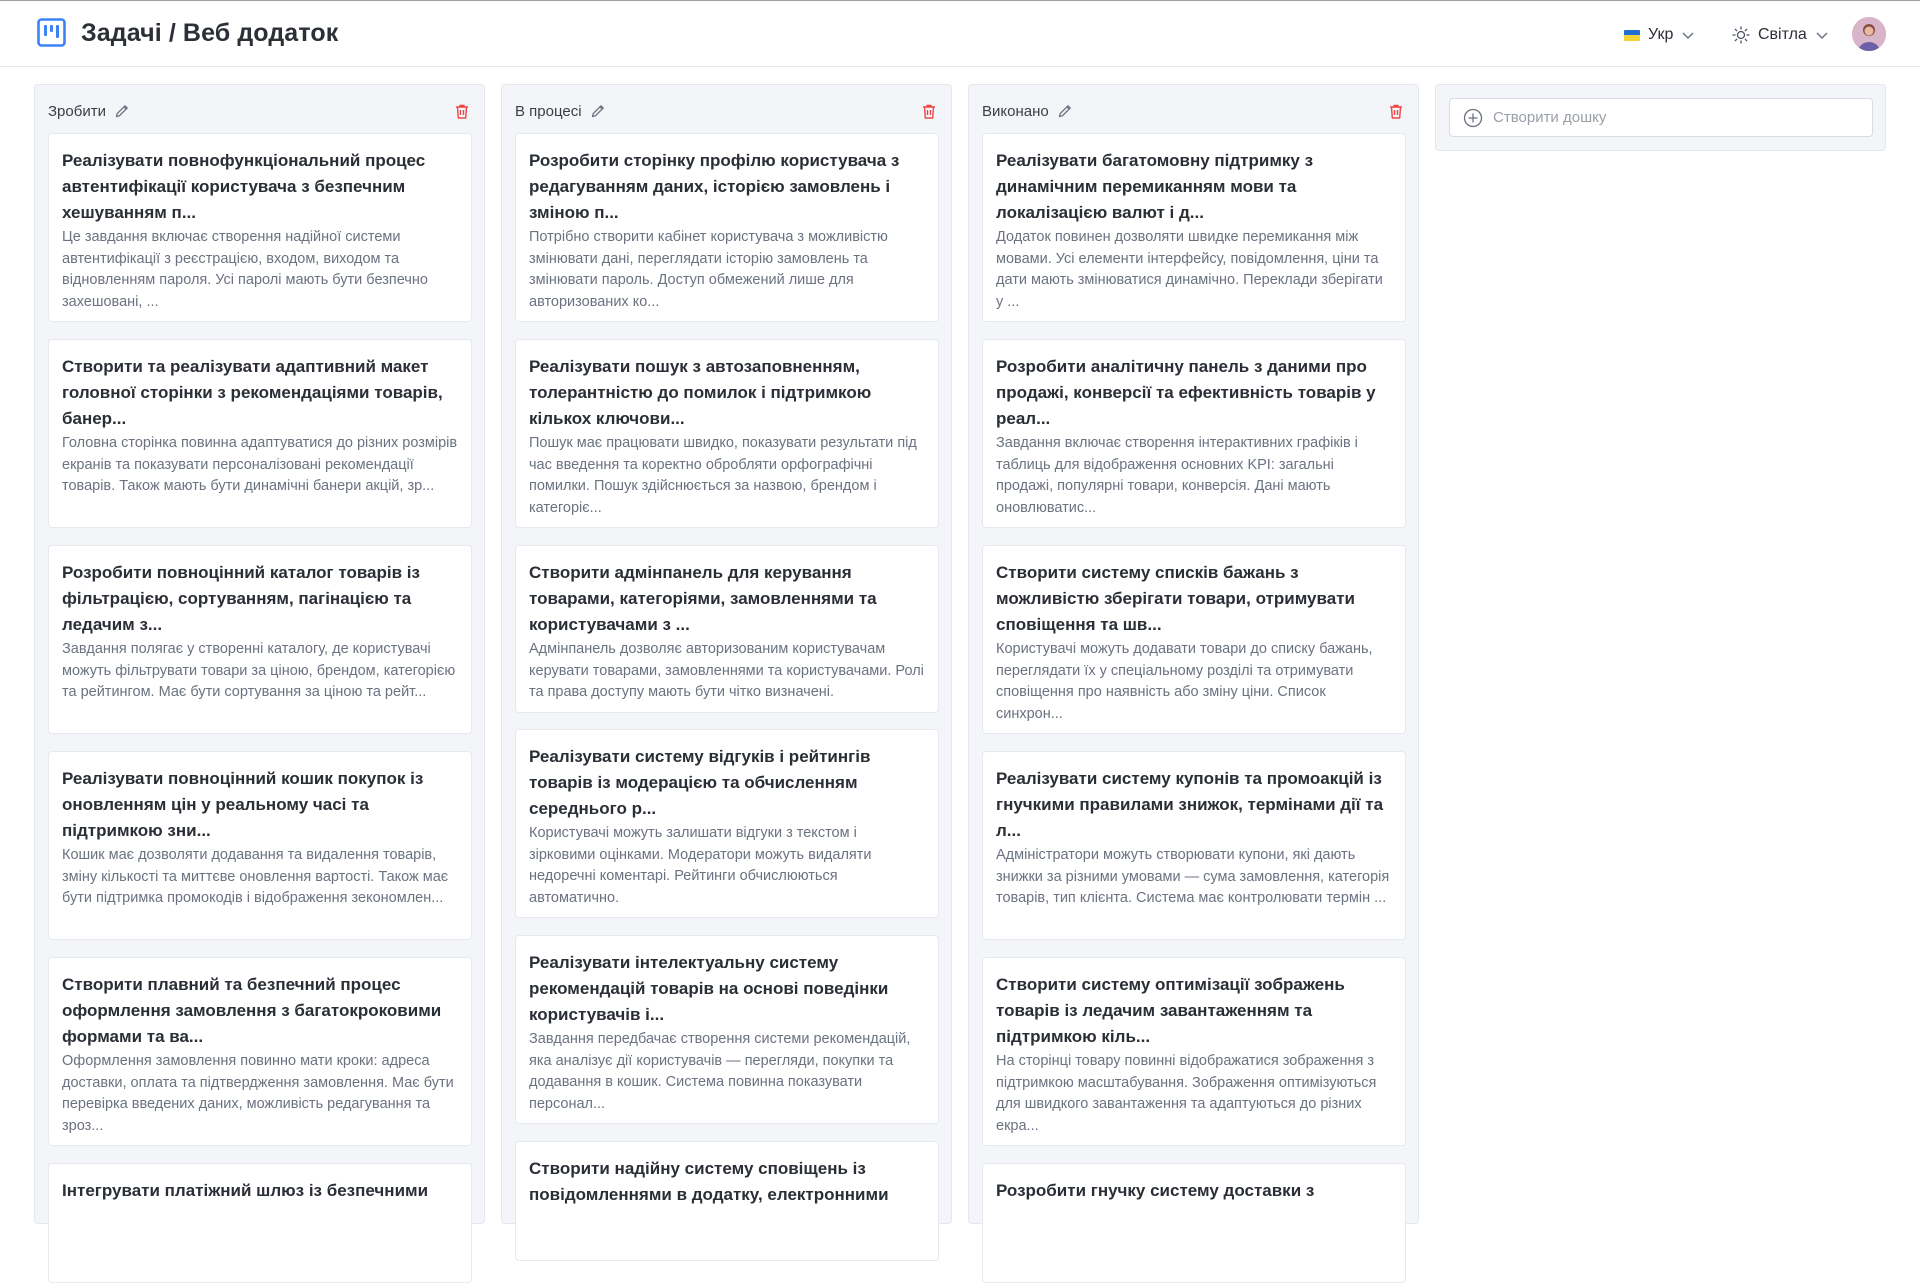  What do you see at coordinates (1473, 118) in the screenshot?
I see `plus-circle-icon` at bounding box center [1473, 118].